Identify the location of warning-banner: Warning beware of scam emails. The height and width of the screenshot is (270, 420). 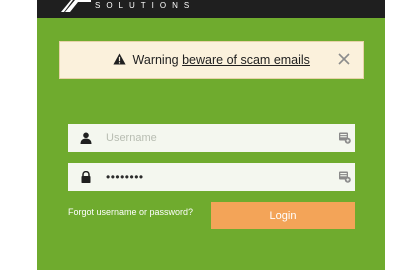
(211, 60).